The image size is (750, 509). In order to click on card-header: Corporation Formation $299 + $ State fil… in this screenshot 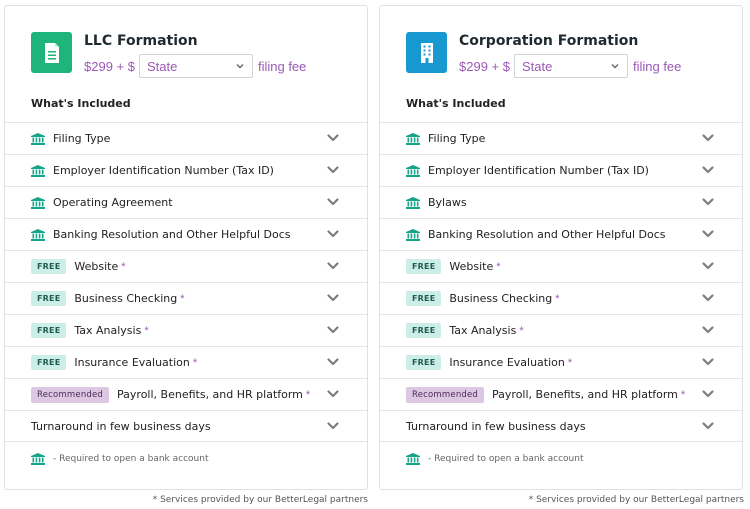, I will do `click(569, 58)`.